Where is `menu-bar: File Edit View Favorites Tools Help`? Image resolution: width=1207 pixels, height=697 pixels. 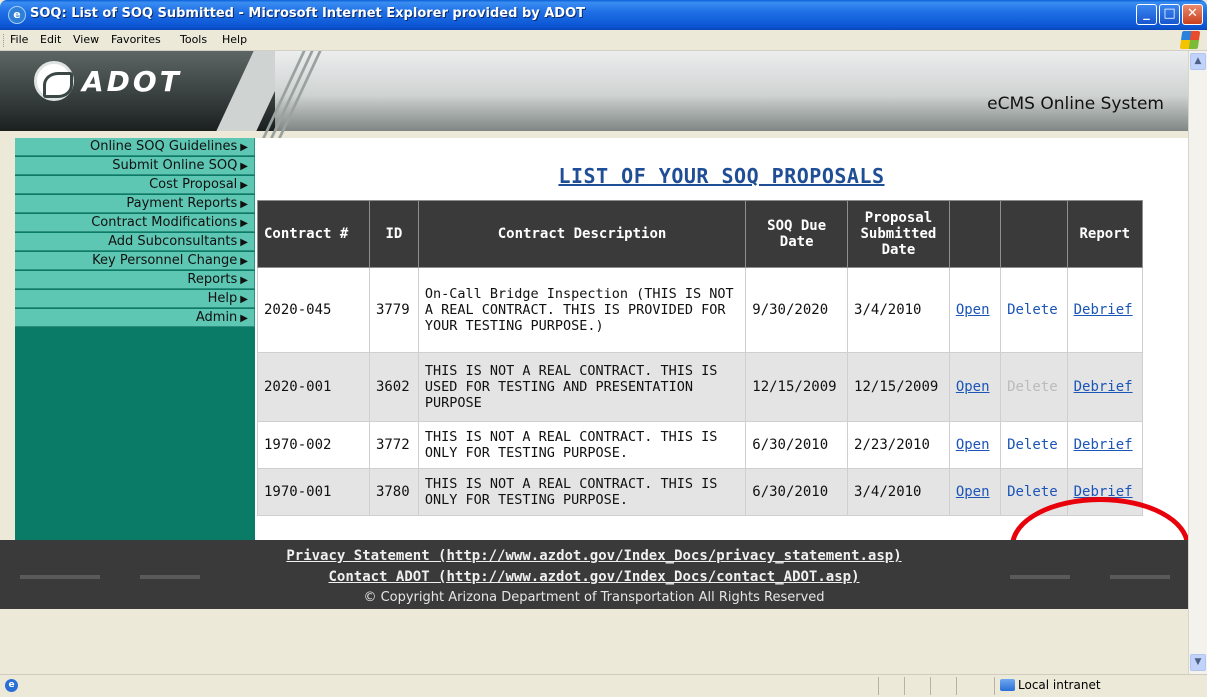 menu-bar: File Edit View Favorites Tools Help is located at coordinates (603, 40).